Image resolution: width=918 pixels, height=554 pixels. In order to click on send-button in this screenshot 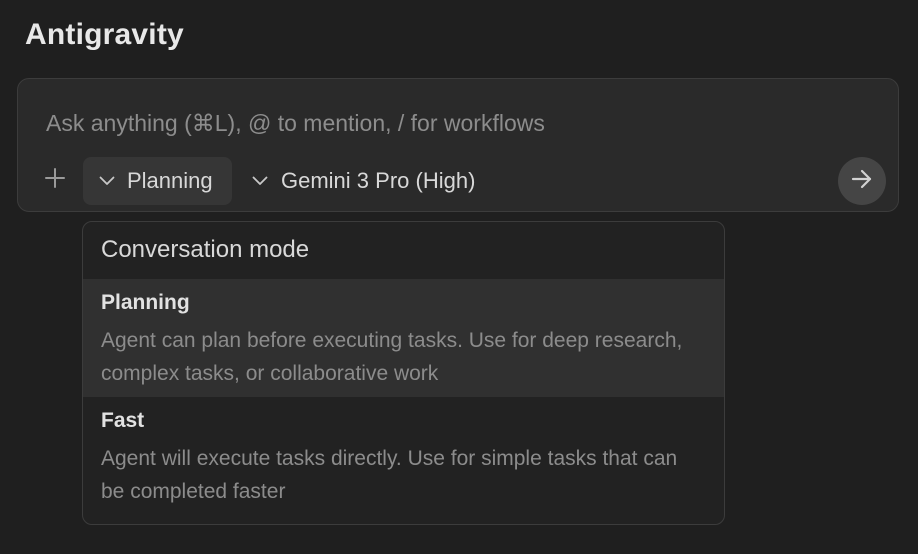, I will do `click(862, 181)`.